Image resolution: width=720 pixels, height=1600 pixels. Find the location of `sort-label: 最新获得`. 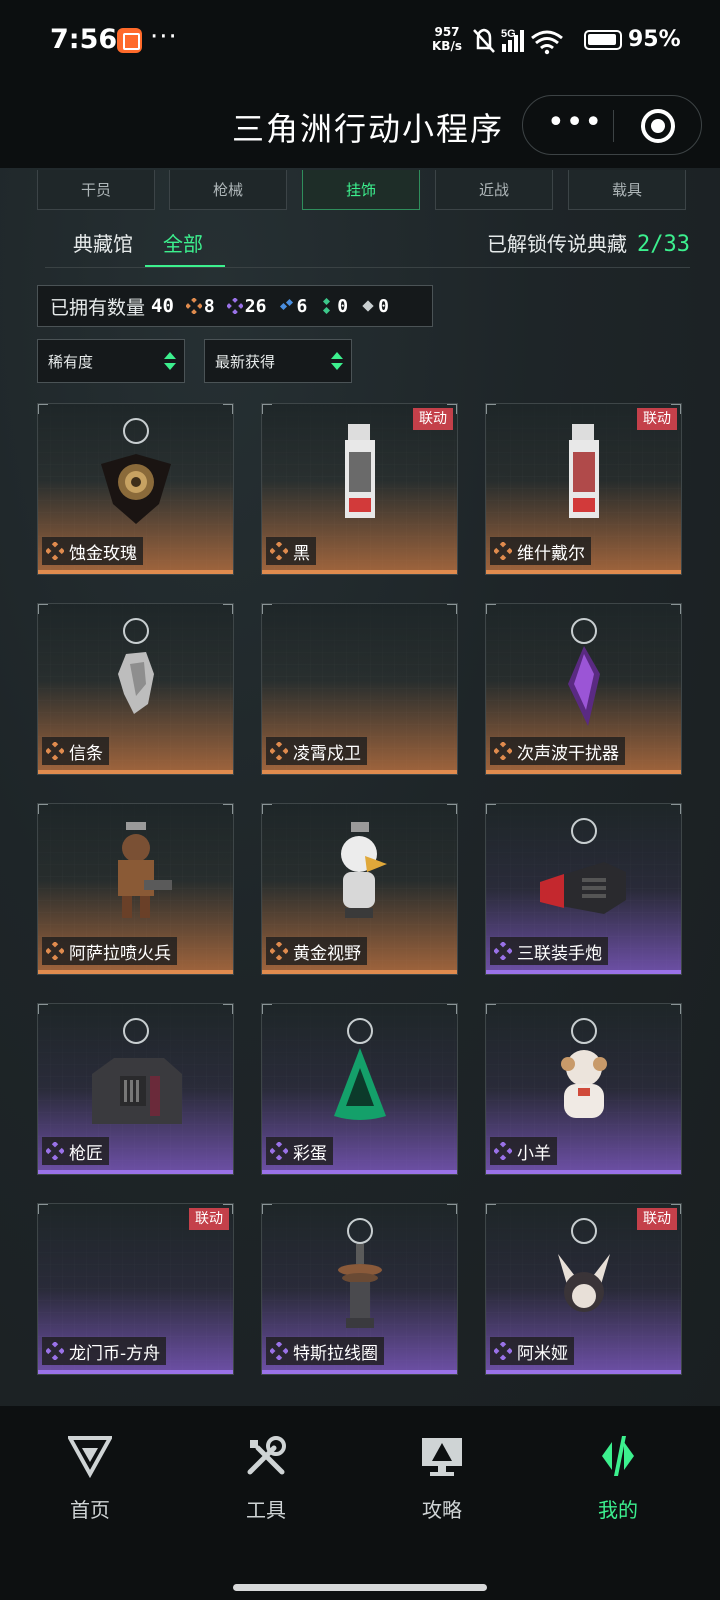

sort-label: 最新获得 is located at coordinates (245, 361).